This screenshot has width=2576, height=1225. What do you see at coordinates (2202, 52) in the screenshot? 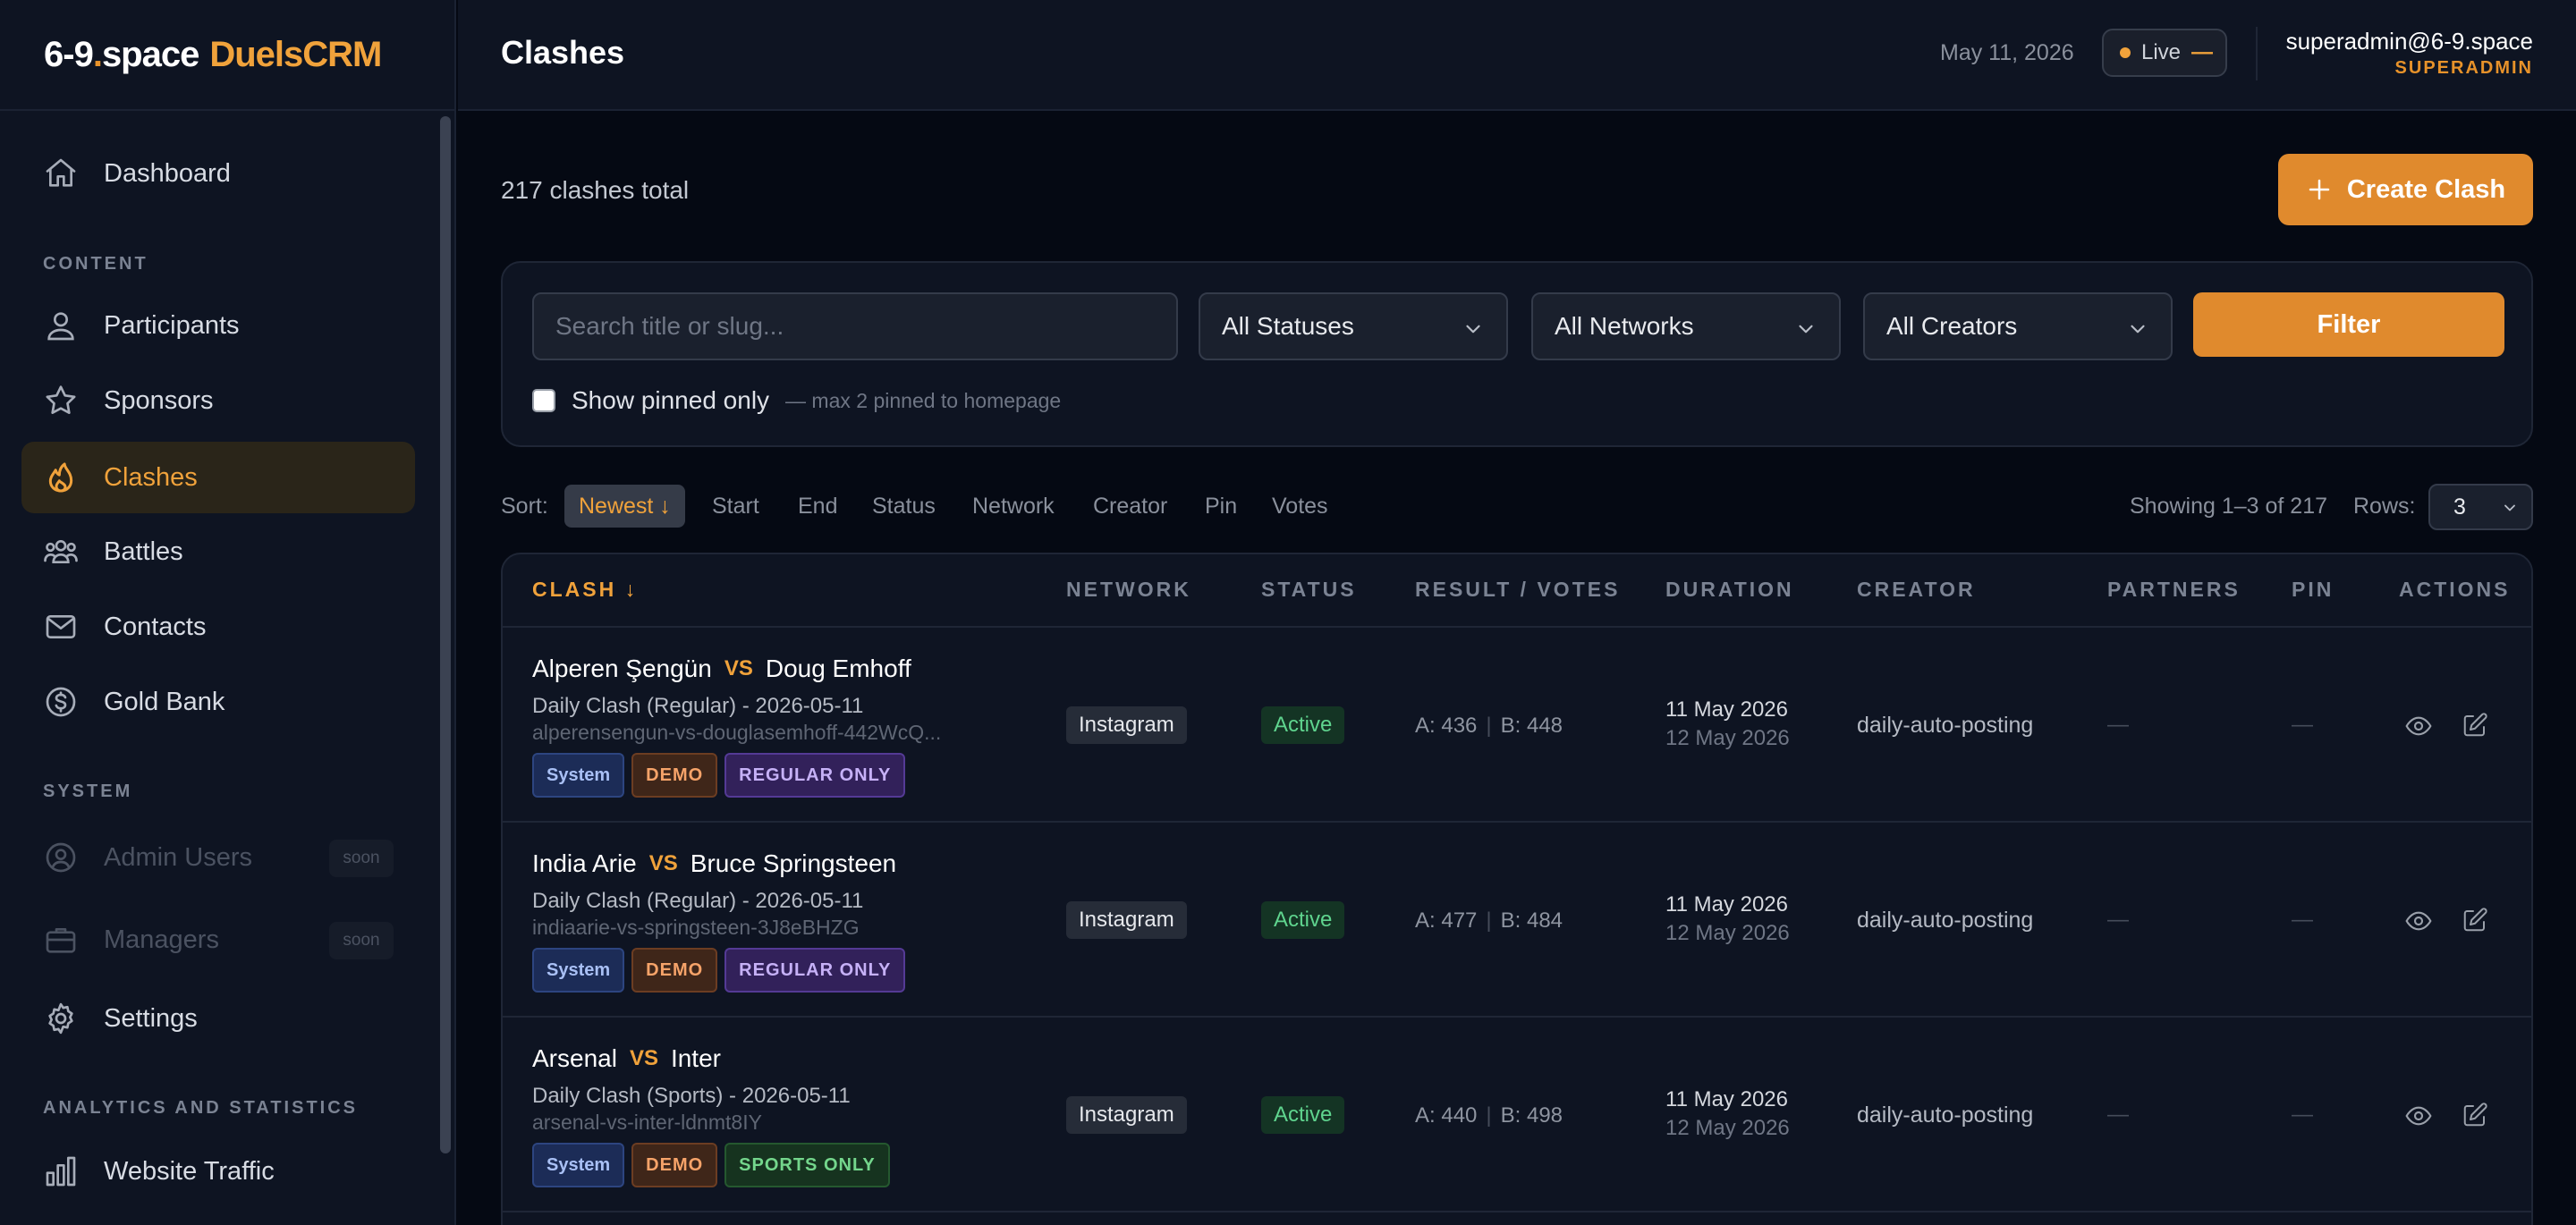
I see `live-dash: —` at bounding box center [2202, 52].